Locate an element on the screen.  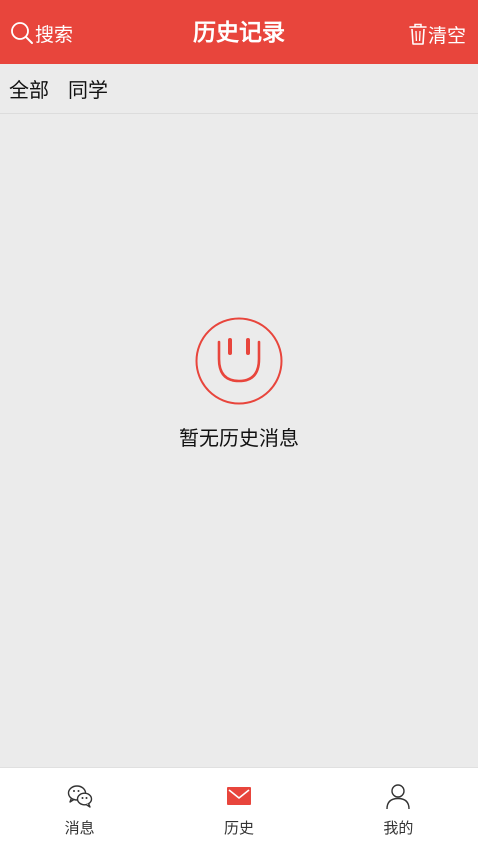
tab-me: 我的 is located at coordinates (398, 809).